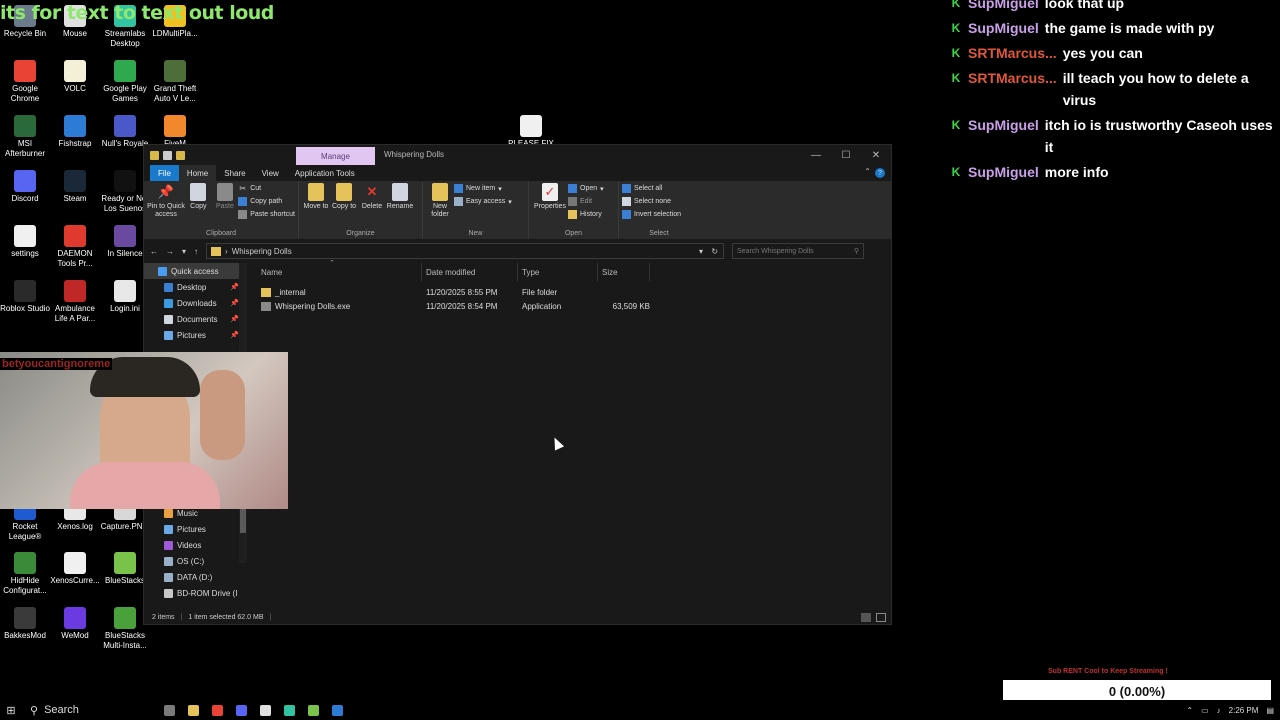 This screenshot has height=720, width=1280. I want to click on nav-item-label: BD-ROM Drive (I, so click(207, 593).